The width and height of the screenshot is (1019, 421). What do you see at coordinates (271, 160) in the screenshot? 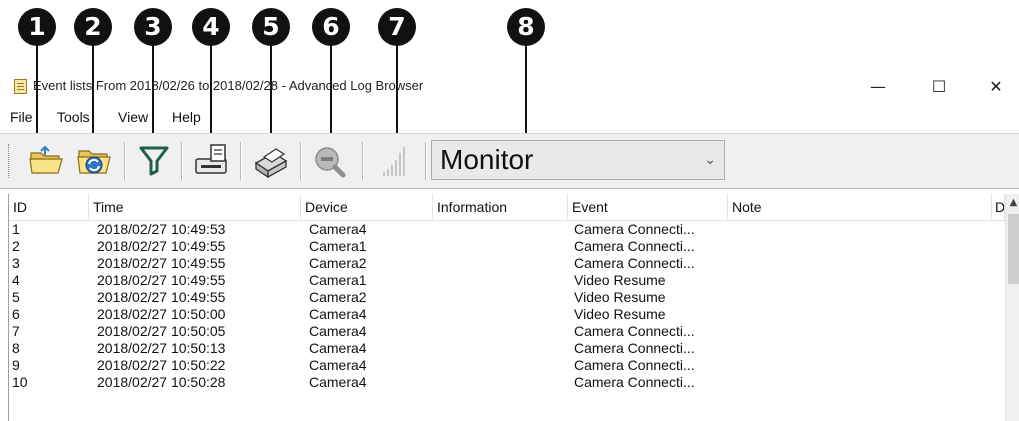
I see `print-icon` at bounding box center [271, 160].